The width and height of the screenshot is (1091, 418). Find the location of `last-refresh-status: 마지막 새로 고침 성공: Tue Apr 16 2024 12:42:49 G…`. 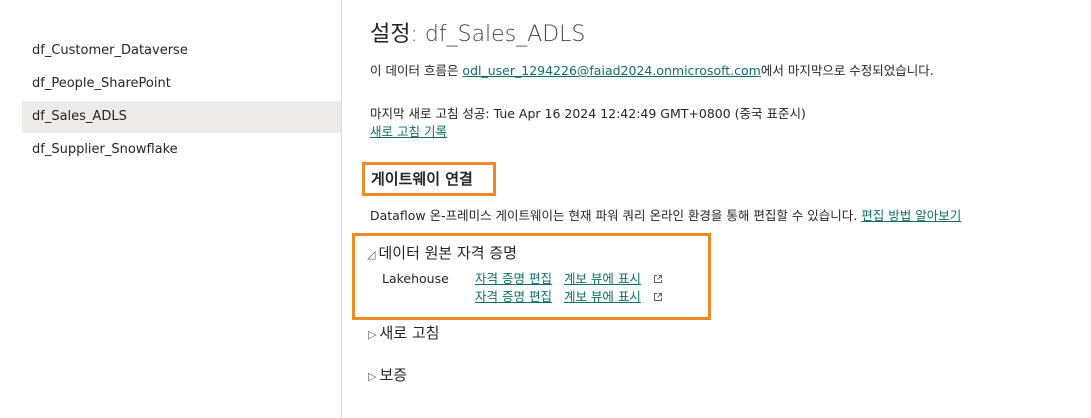

last-refresh-status: 마지막 새로 고침 성공: Tue Apr 16 2024 12:42:49 G… is located at coordinates (588, 113).